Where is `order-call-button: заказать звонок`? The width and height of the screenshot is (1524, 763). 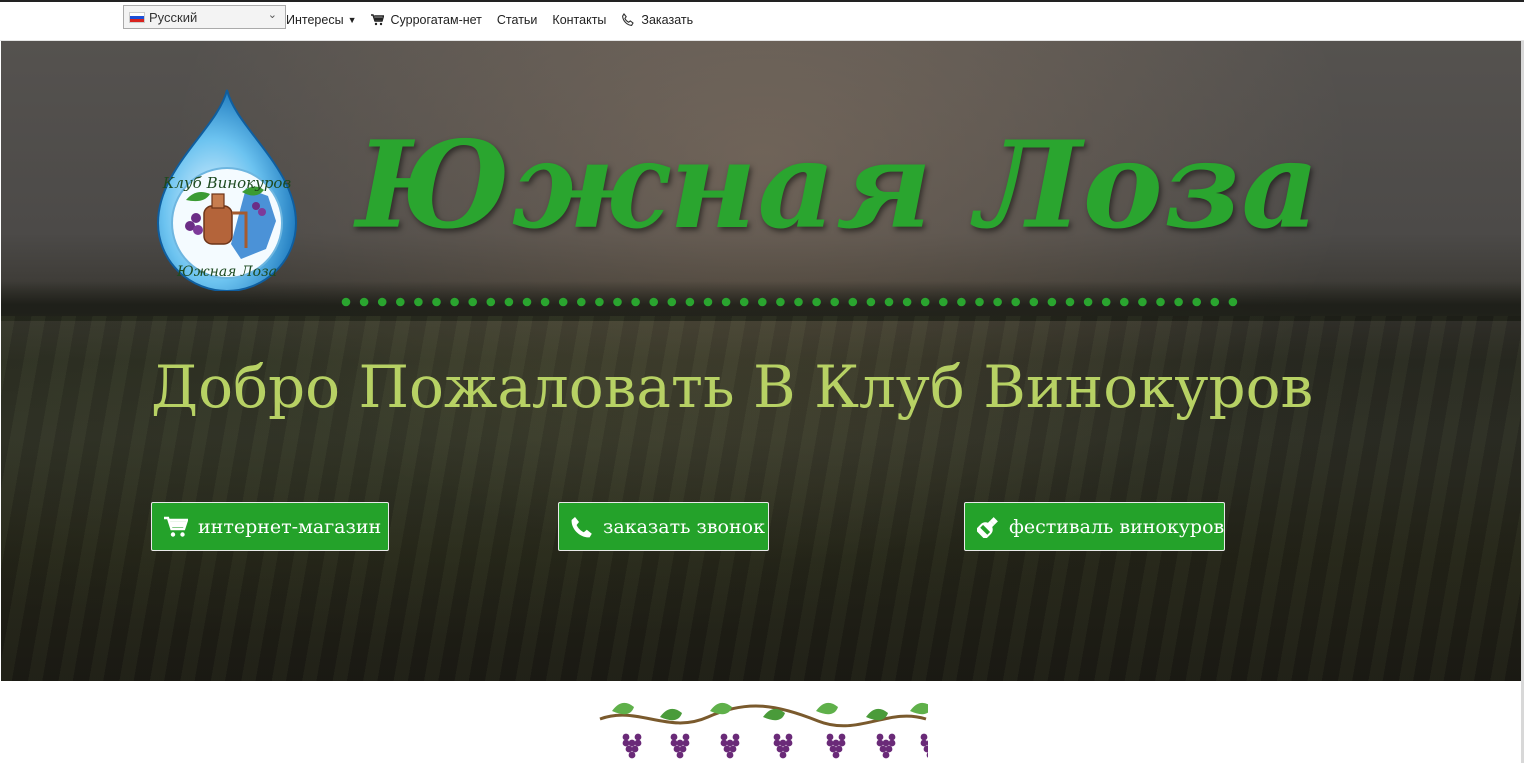 order-call-button: заказать звонок is located at coordinates (663, 526).